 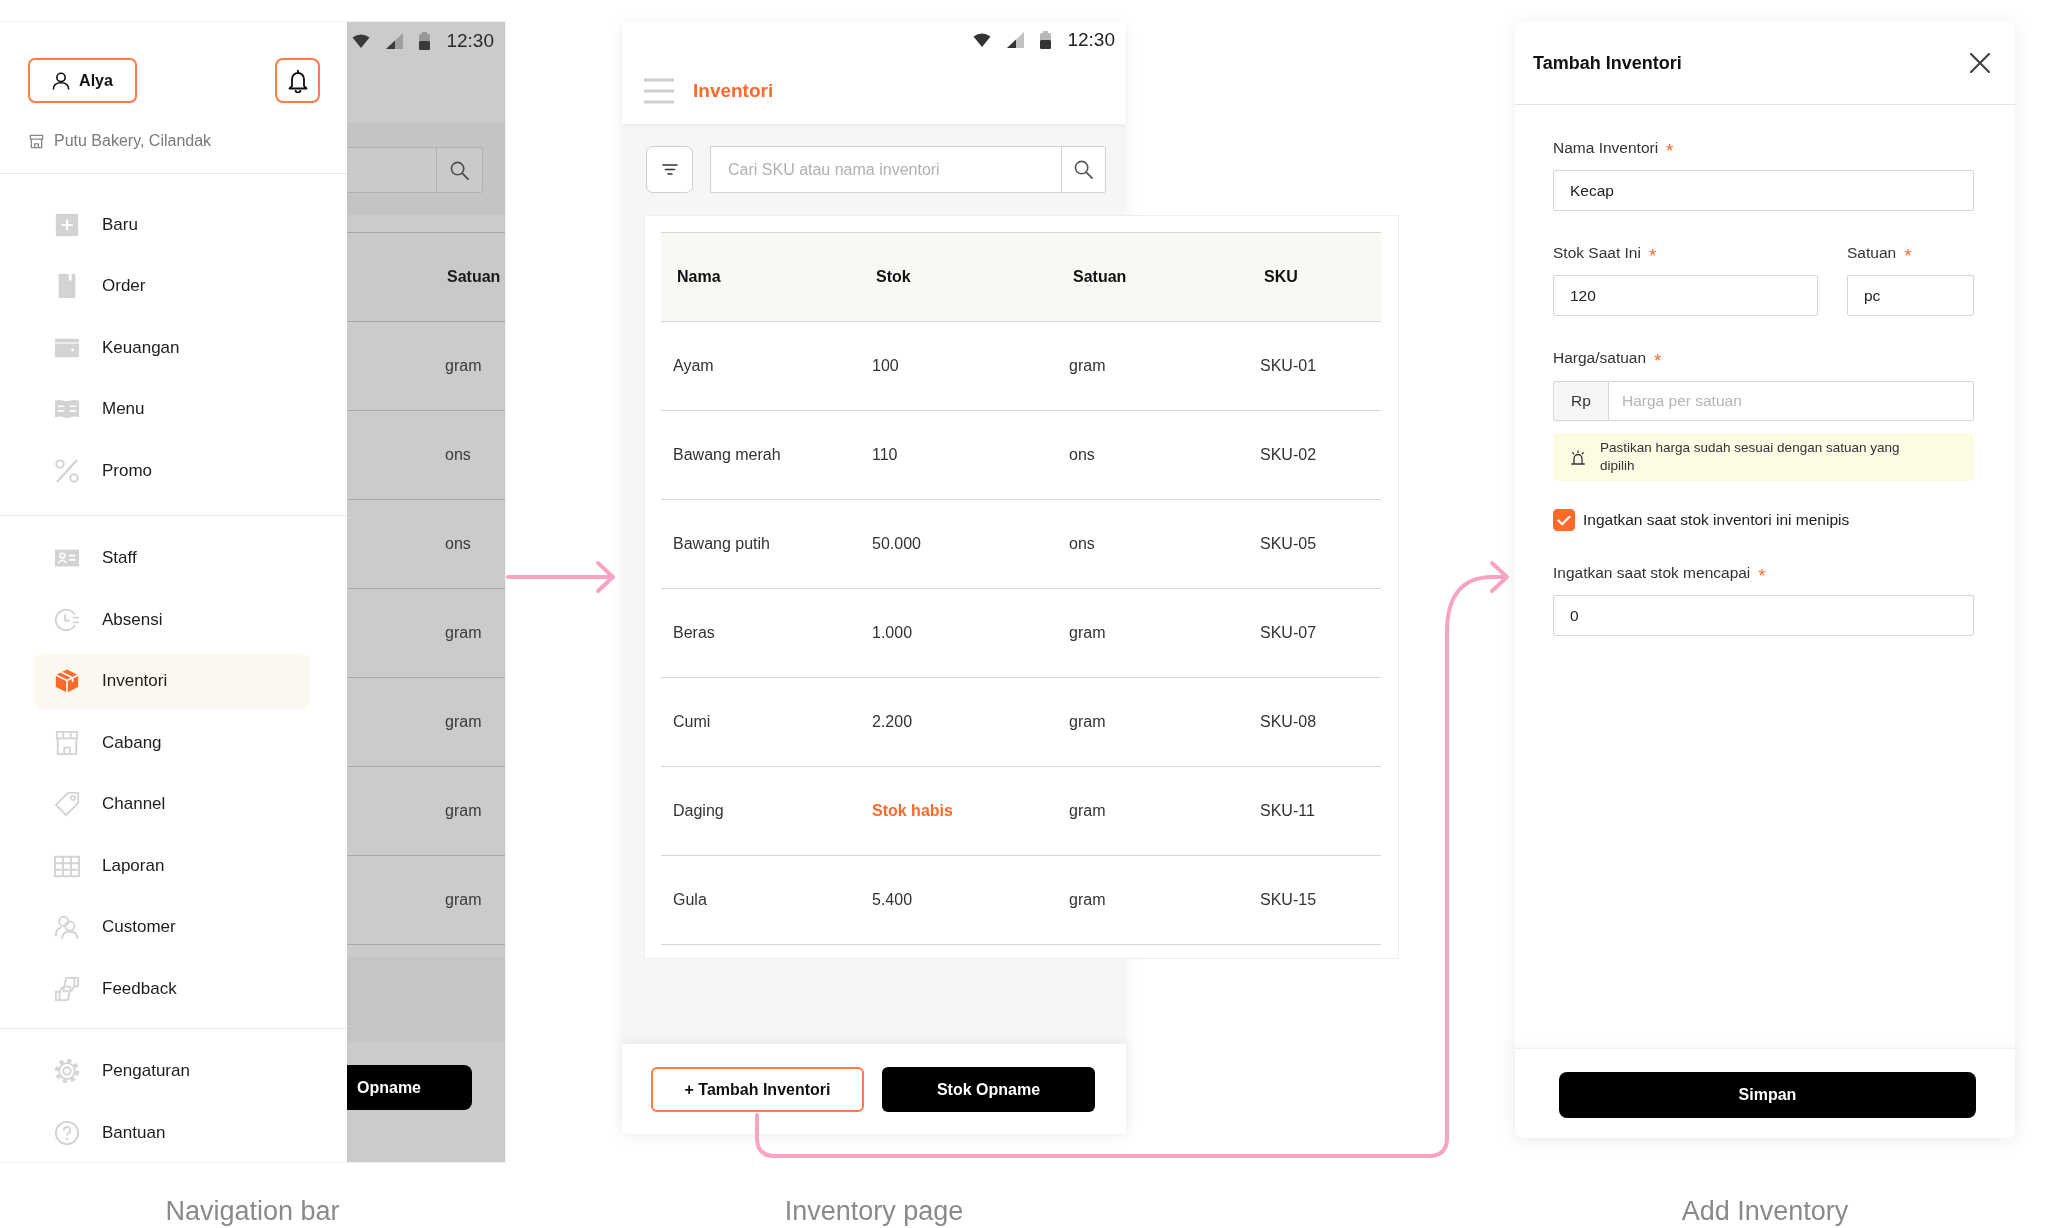 What do you see at coordinates (172, 409) in the screenshot?
I see `menu-item: Menu` at bounding box center [172, 409].